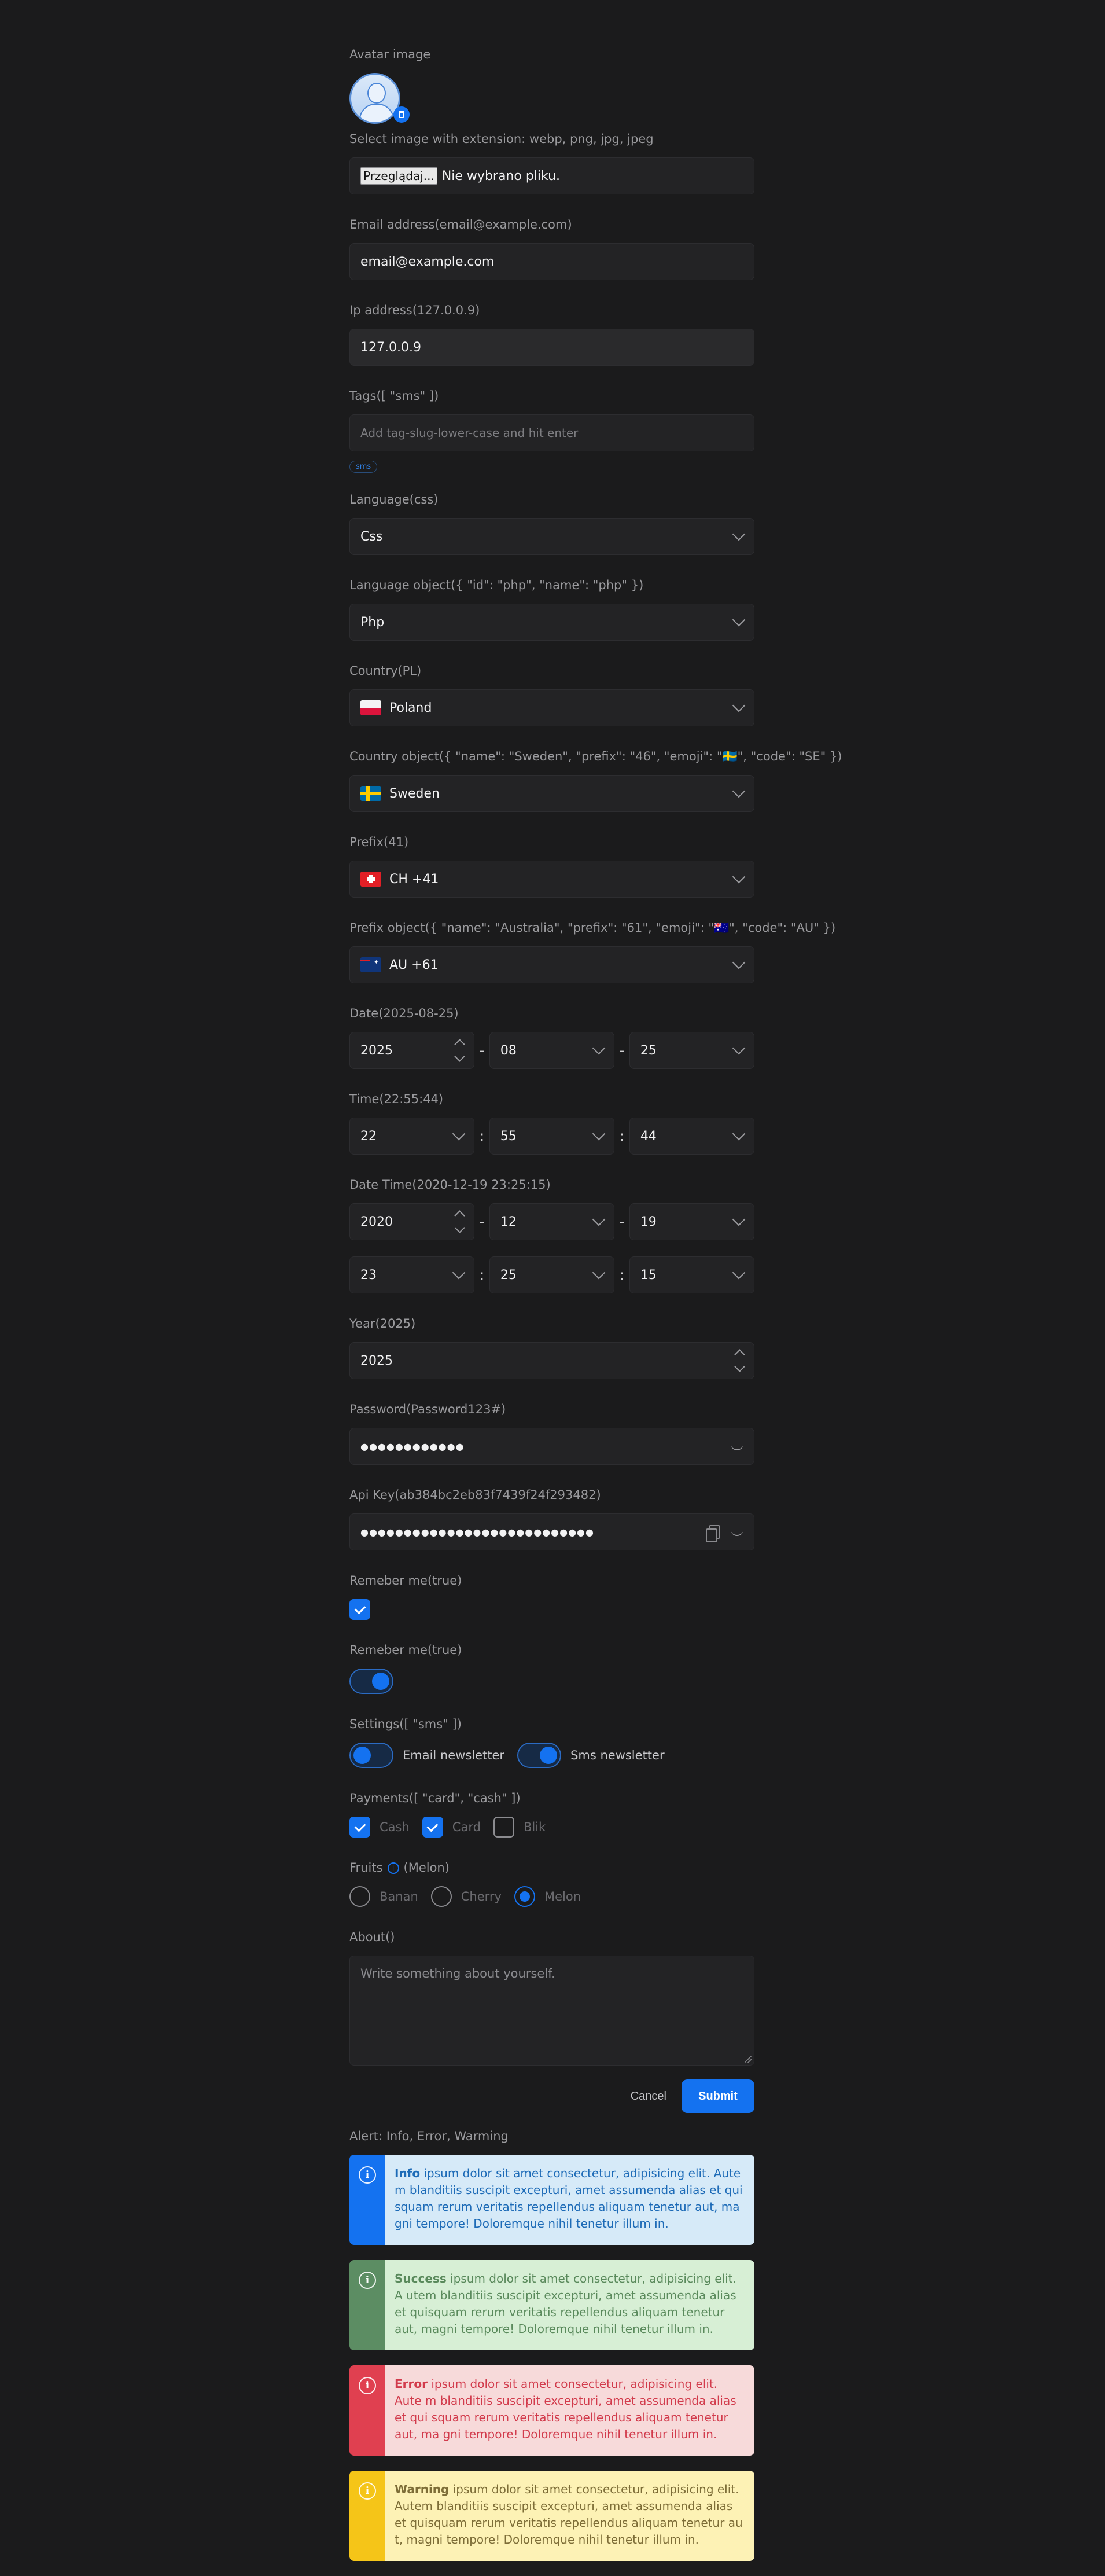 This screenshot has width=1105, height=2576. I want to click on alert-title: Info, so click(408, 2173).